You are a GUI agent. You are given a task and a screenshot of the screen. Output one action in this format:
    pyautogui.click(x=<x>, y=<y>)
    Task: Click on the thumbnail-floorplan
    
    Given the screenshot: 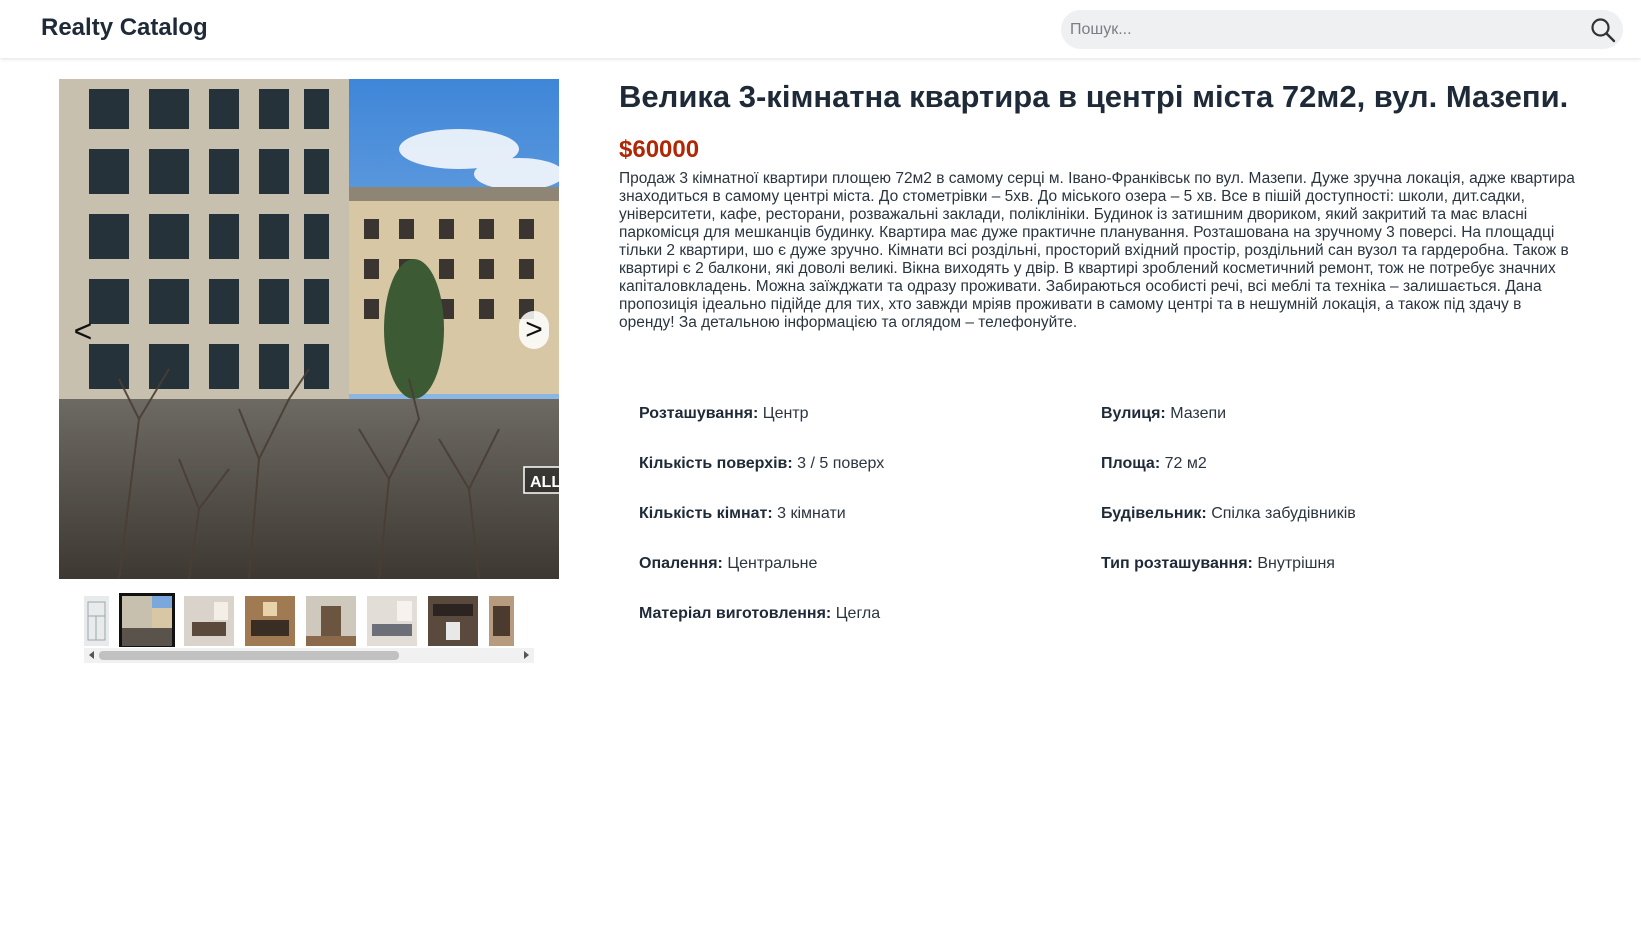 What is the action you would take?
    pyautogui.click(x=96, y=621)
    